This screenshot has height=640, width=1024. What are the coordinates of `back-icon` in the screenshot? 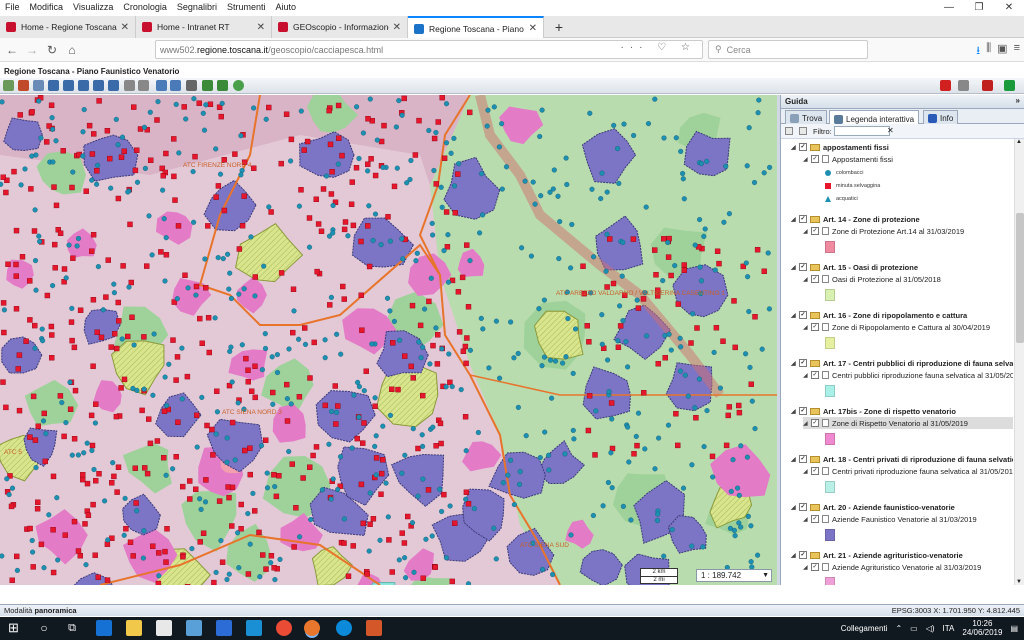 It's located at (161, 85).